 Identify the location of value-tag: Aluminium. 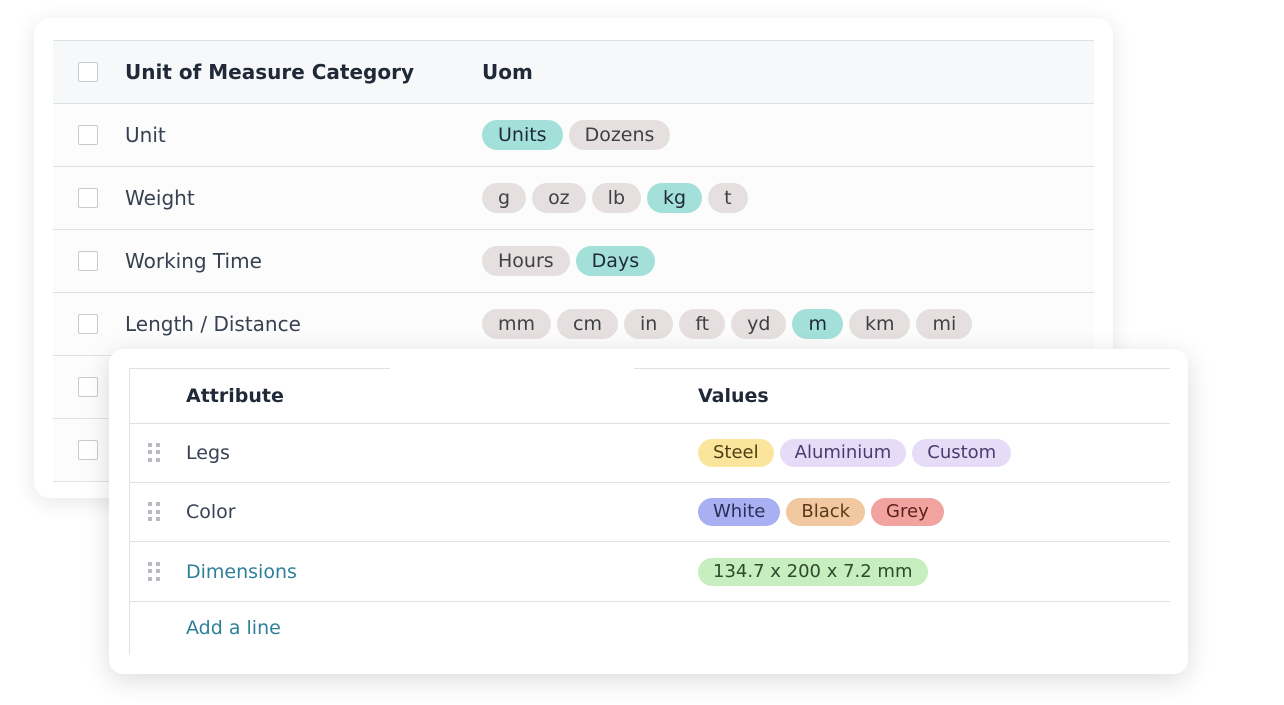
(843, 452).